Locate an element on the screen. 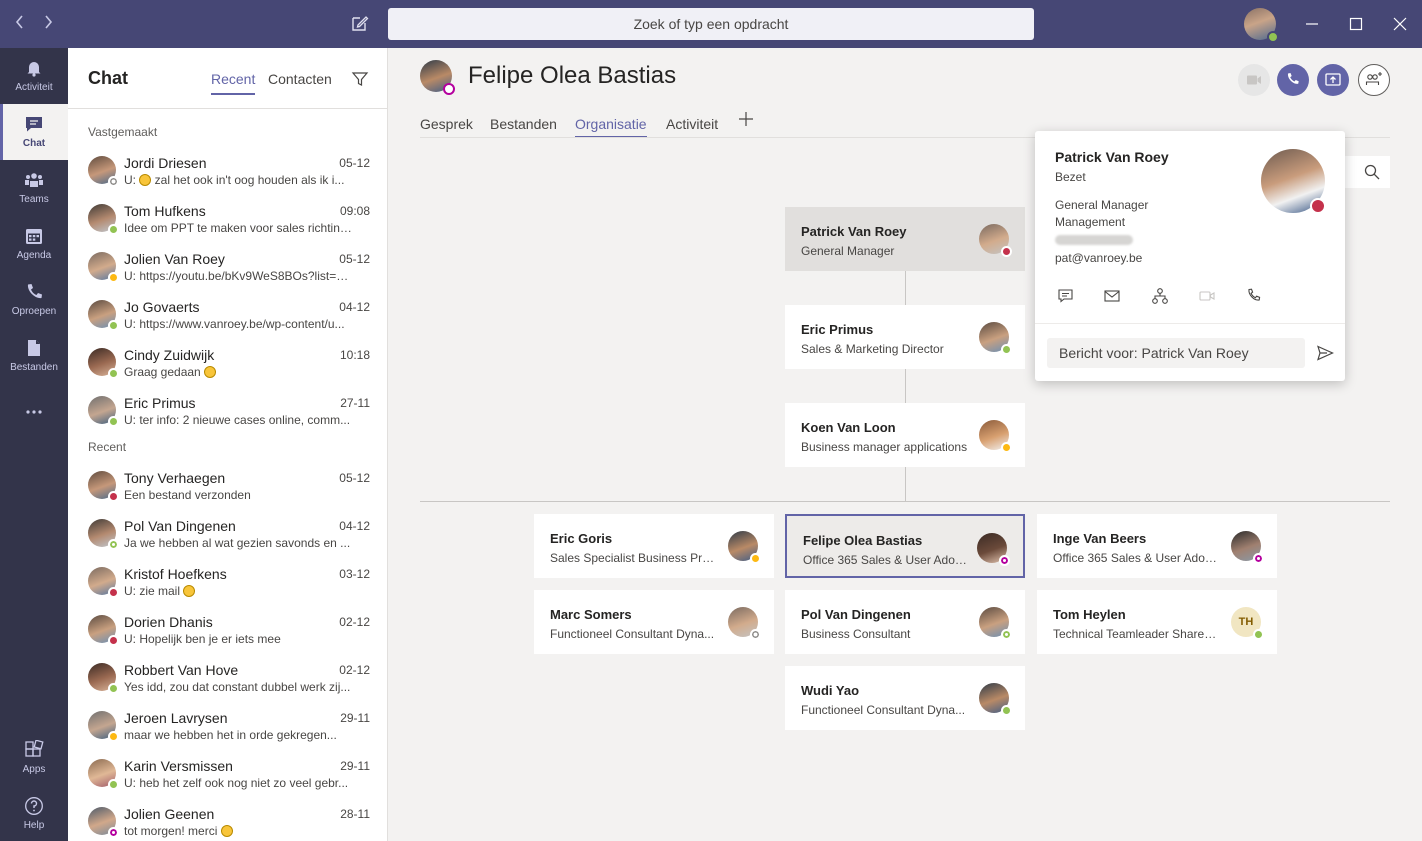  card-video-button is located at coordinates (1207, 296).